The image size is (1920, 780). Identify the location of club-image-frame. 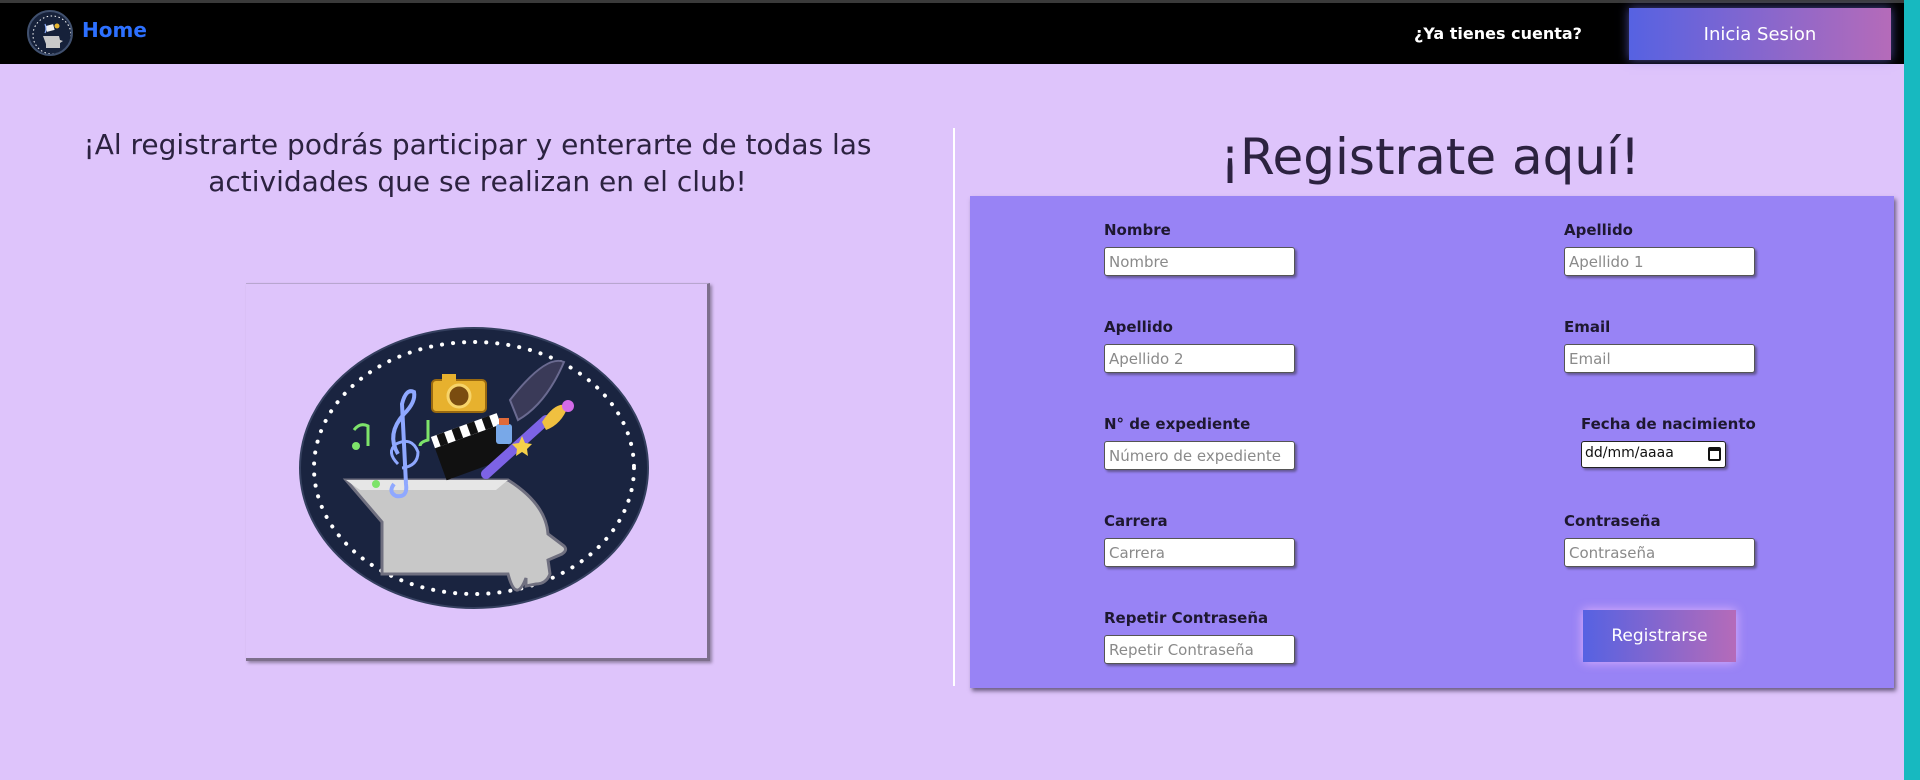
(478, 472).